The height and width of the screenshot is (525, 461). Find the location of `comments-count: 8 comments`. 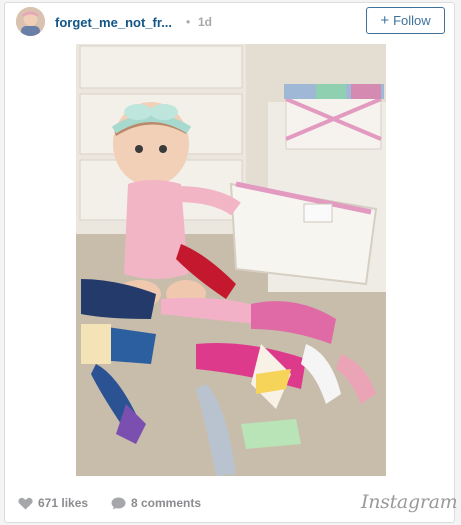

comments-count: 8 comments is located at coordinates (156, 503).